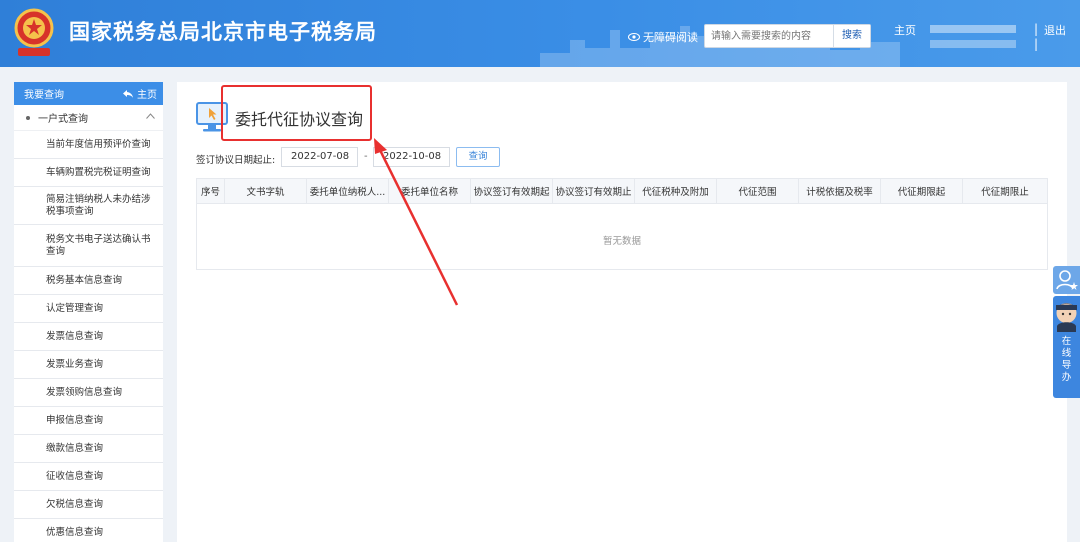  Describe the element at coordinates (147, 95) in the screenshot. I see `sidebar-home-label: 主页` at that location.